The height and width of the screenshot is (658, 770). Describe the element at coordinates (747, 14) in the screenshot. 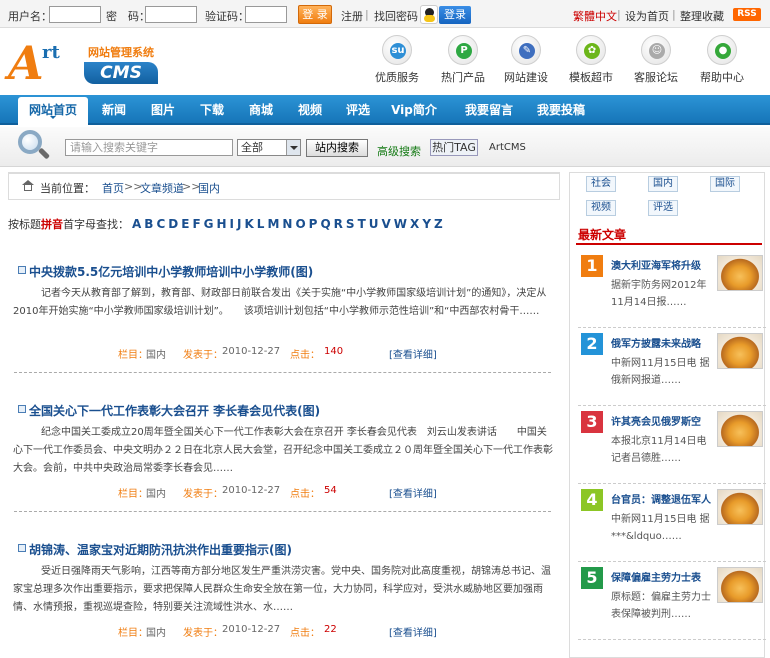

I see `rss-icon: RSS` at that location.